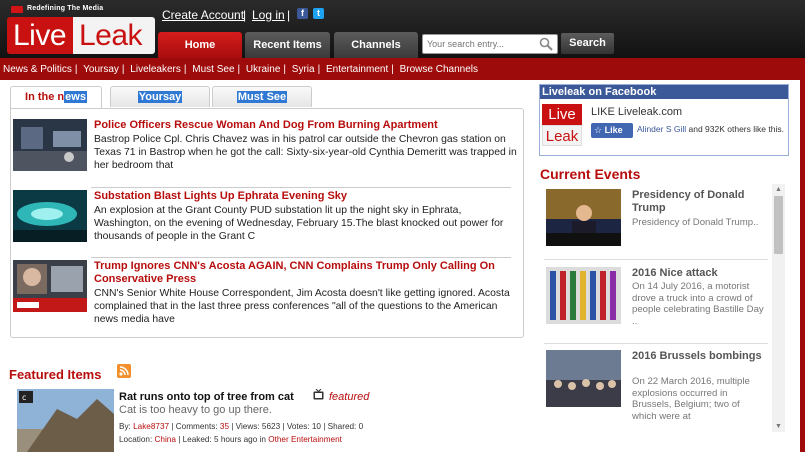 This screenshot has height=452, width=805. What do you see at coordinates (213, 69) in the screenshot?
I see `category-link-must-see: Must See` at bounding box center [213, 69].